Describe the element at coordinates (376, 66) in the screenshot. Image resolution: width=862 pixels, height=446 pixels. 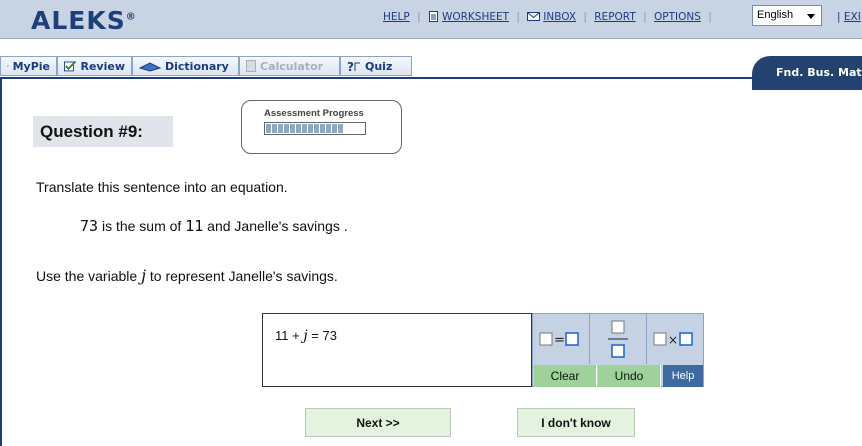
I see `tab-quiz: ? Quiz` at that location.